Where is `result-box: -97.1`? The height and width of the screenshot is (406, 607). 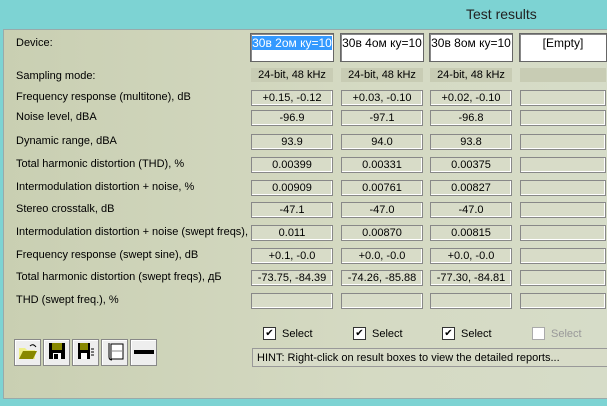 result-box: -97.1 is located at coordinates (382, 118).